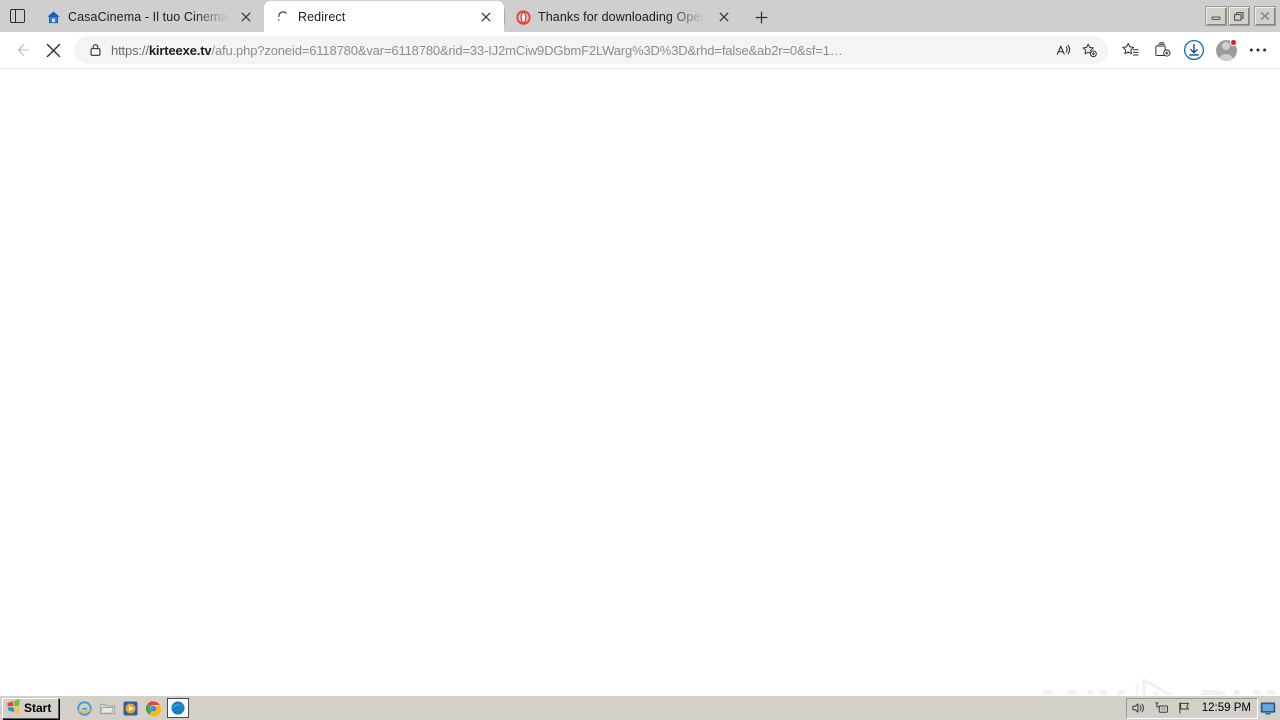  Describe the element at coordinates (1268, 708) in the screenshot. I see `show-desktop-icon` at that location.